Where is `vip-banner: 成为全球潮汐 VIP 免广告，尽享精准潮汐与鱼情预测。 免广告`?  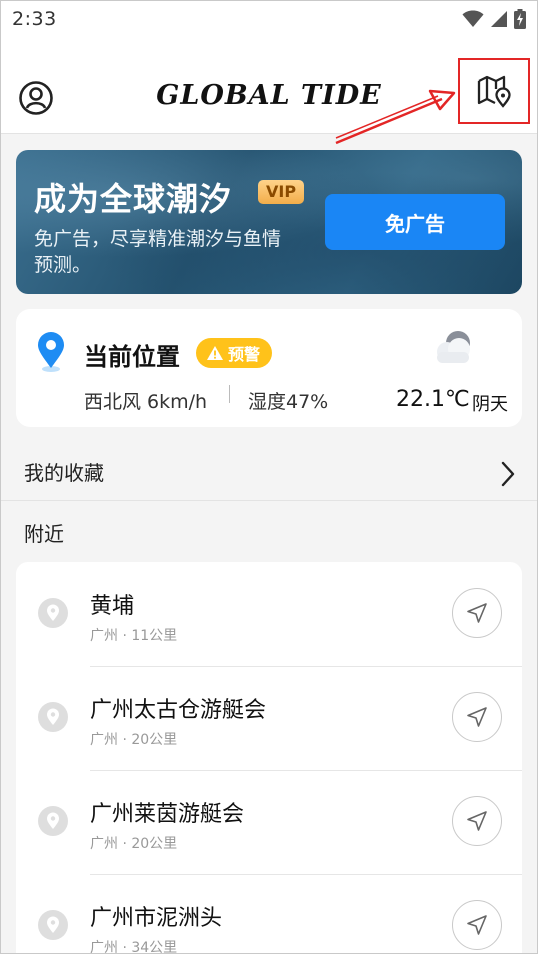 vip-banner: 成为全球潮汐 VIP 免广告，尽享精准潮汐与鱼情预测。 免广告 is located at coordinates (269, 222).